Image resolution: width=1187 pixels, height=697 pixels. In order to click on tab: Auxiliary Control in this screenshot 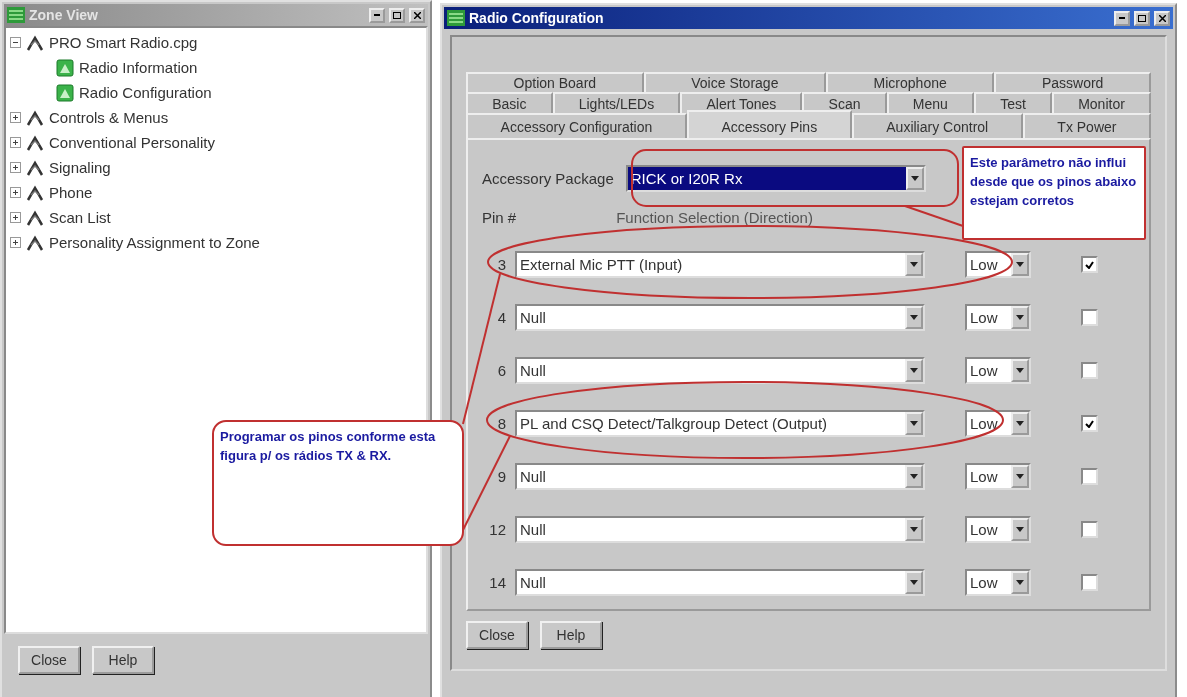, I will do `click(937, 125)`.